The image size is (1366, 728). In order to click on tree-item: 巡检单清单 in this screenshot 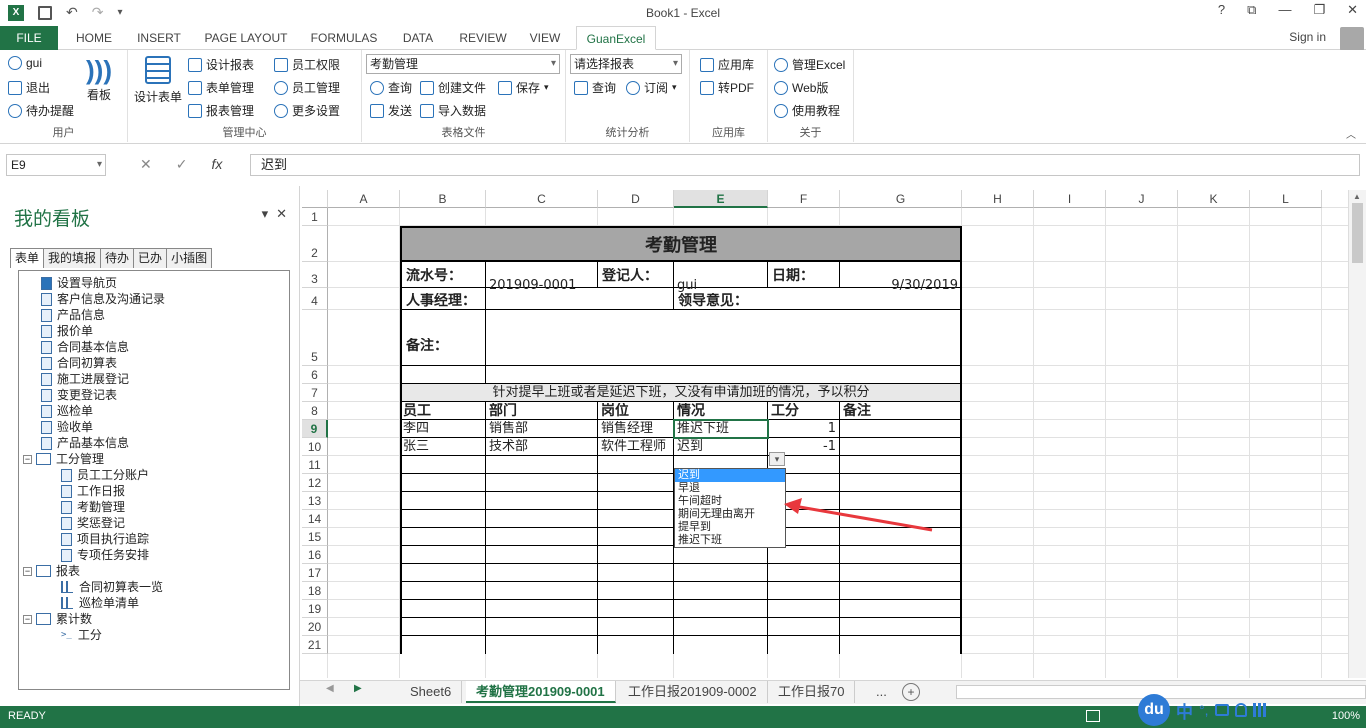, I will do `click(154, 603)`.